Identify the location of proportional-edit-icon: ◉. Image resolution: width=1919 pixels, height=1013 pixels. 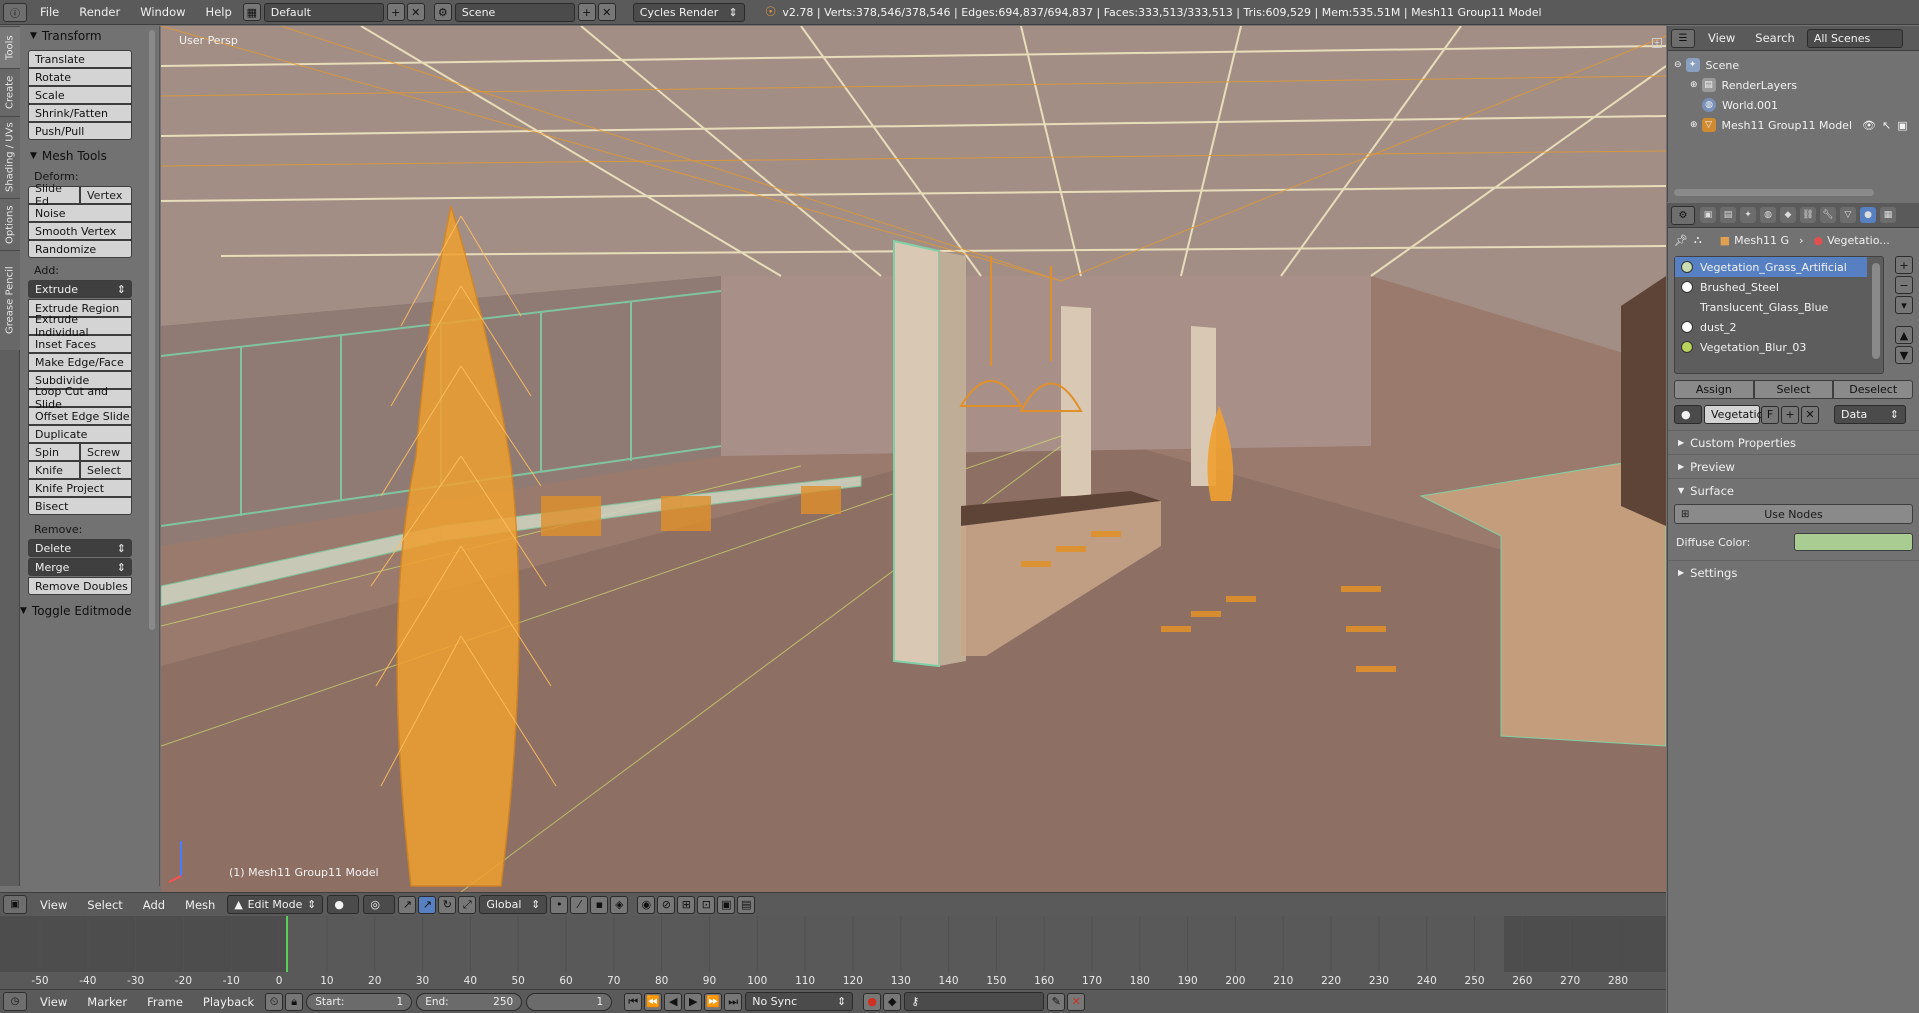
(646, 904).